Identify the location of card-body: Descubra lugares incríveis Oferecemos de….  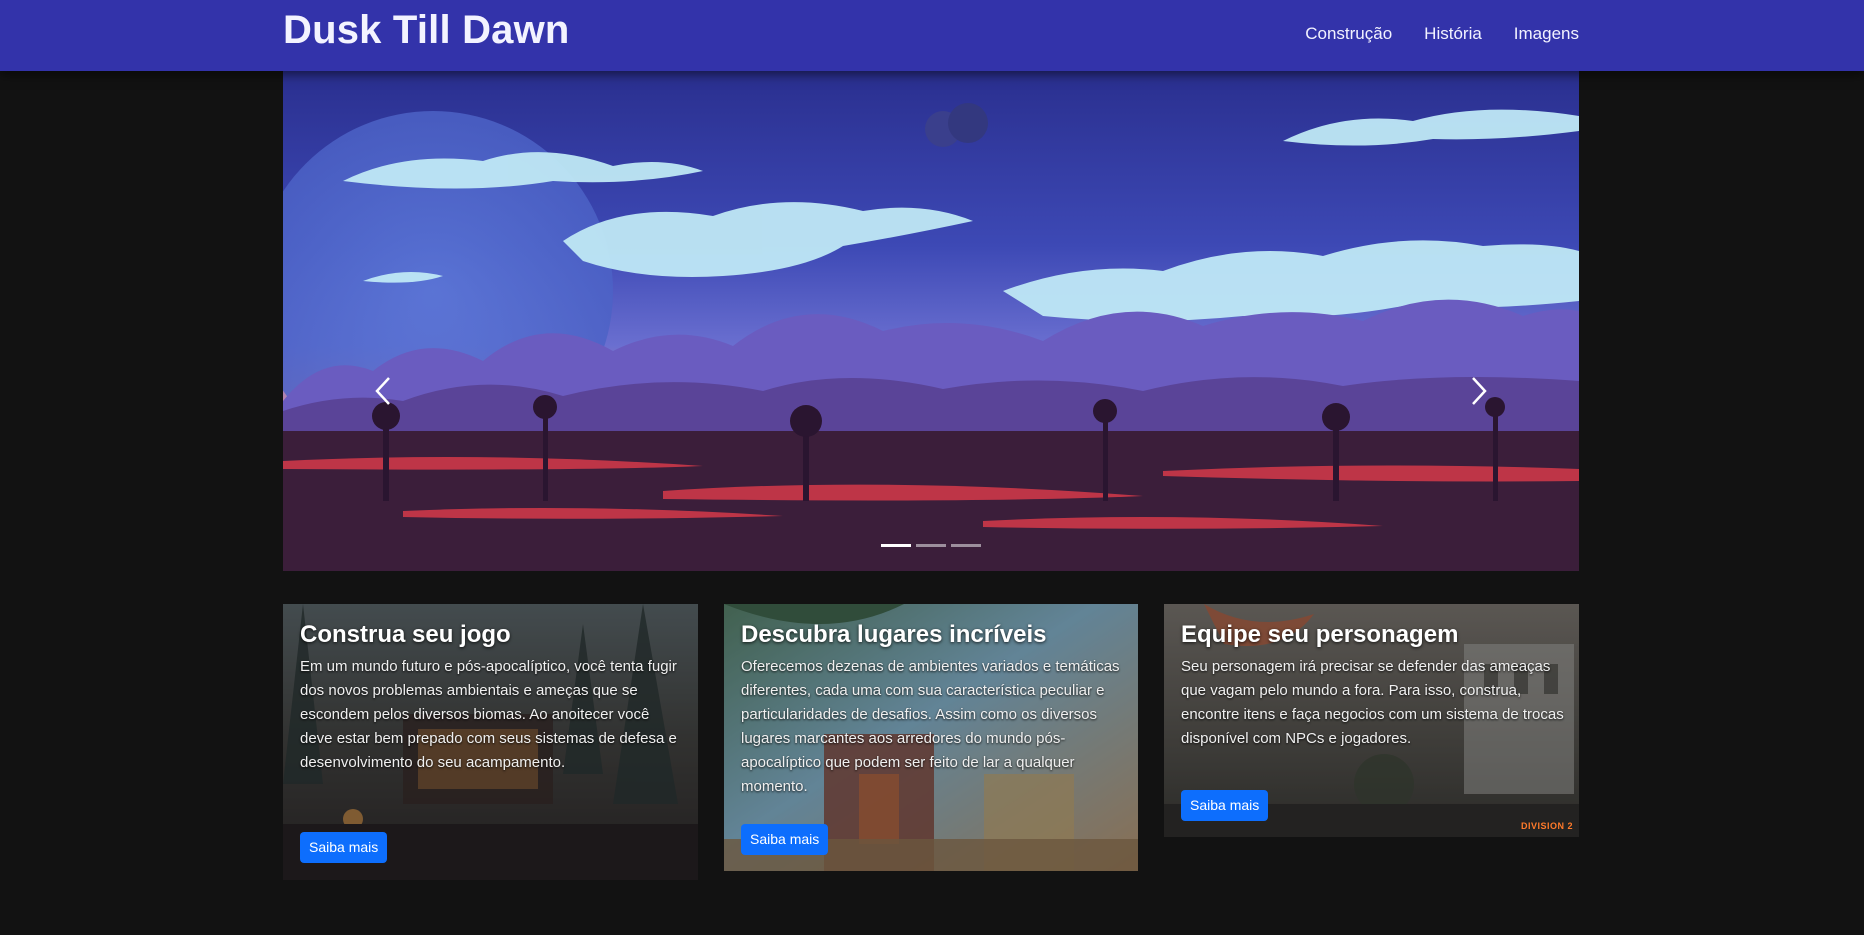
(933, 710).